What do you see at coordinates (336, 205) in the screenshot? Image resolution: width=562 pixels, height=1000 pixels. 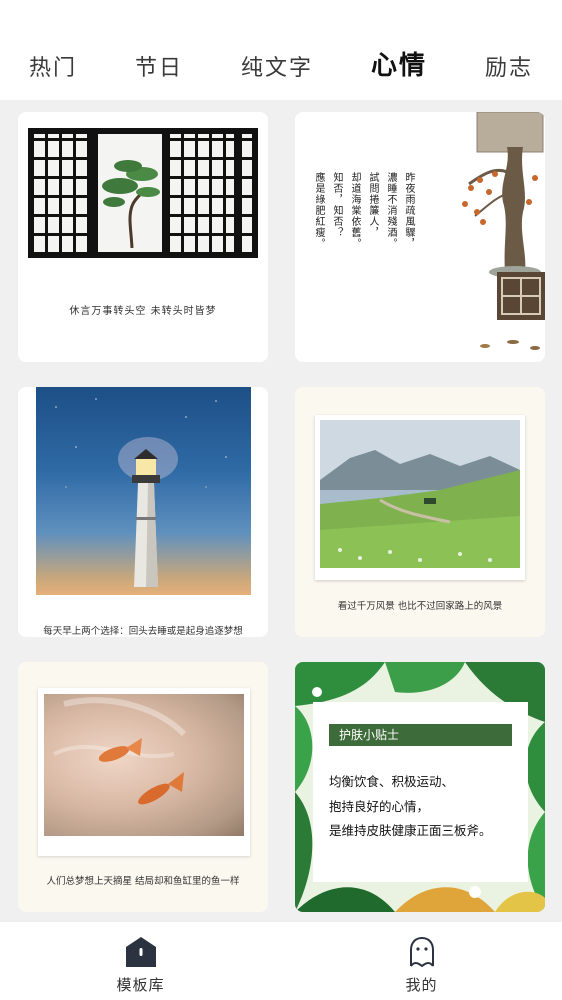 I see `poem-line: 知否，知否？` at bounding box center [336, 205].